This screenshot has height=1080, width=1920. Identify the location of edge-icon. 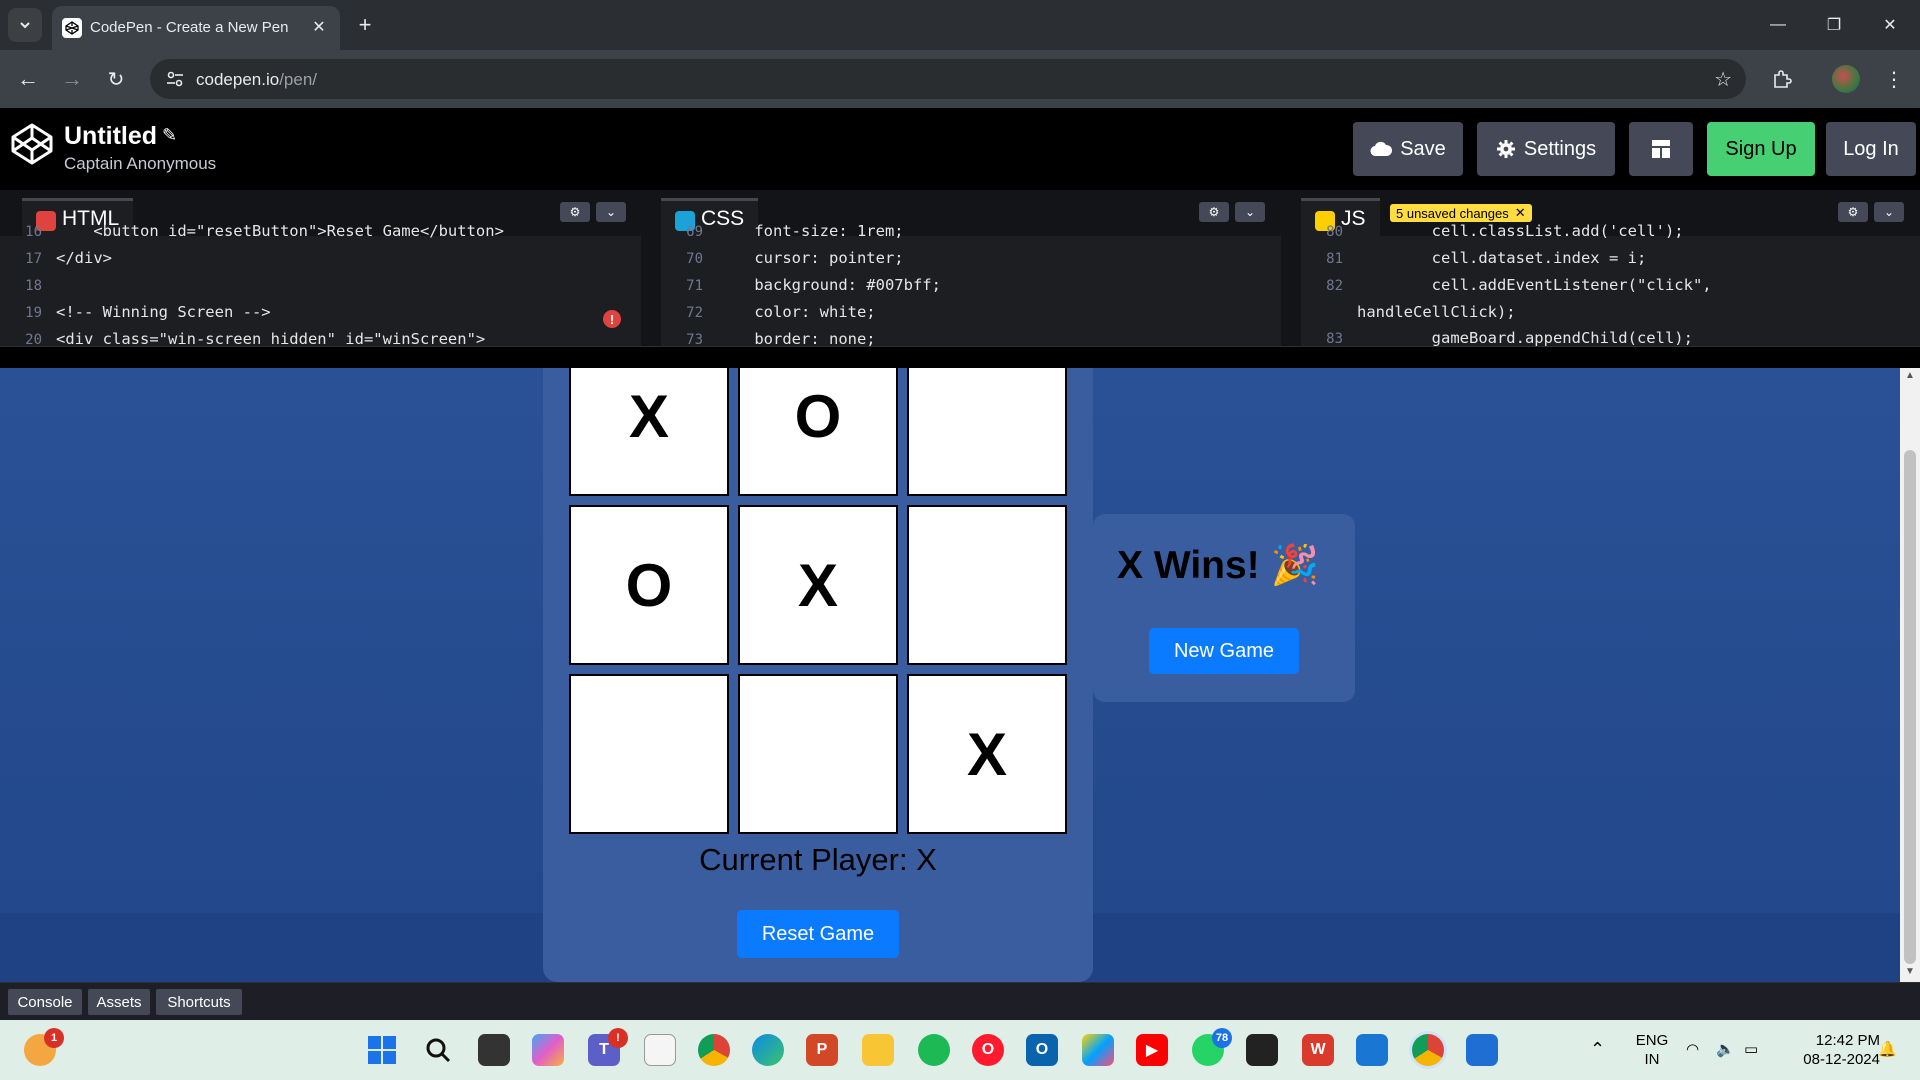
(768, 1050).